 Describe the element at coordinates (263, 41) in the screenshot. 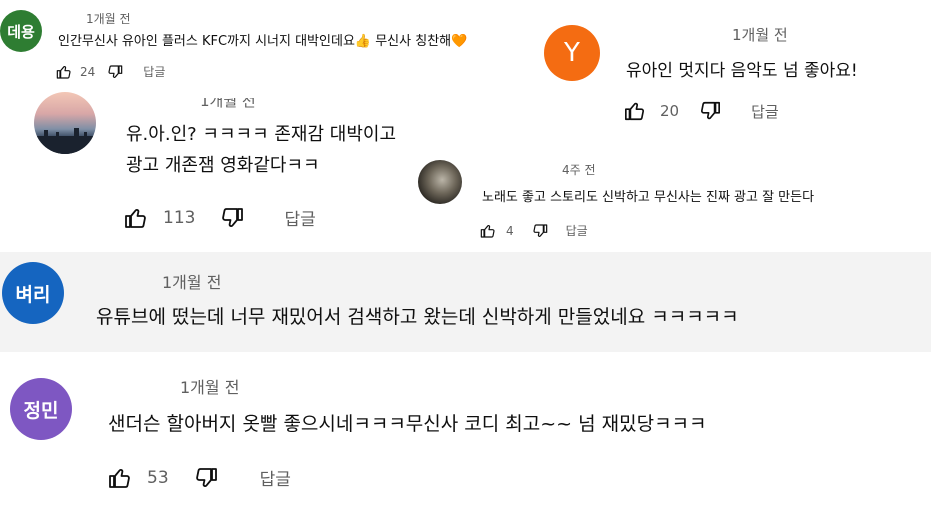

I see `comment-text: 인간무신사 유아인 플러스 KFC까지 시너지 대박인데요👍 무신사 칭찬해🧡` at that location.